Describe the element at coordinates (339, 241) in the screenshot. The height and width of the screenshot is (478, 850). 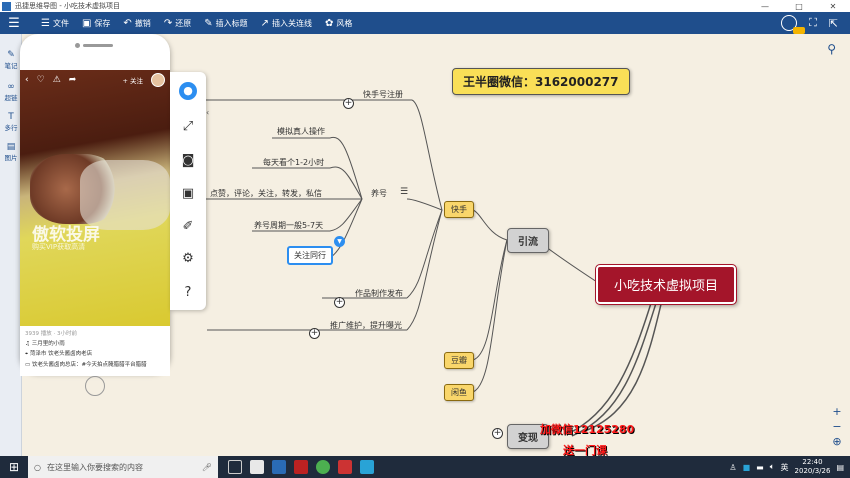
I see `node-handle-icon: ▼` at that location.